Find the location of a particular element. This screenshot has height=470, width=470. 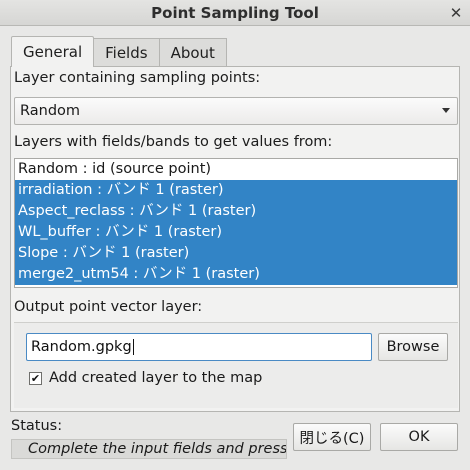

tab-about: About is located at coordinates (192, 52).